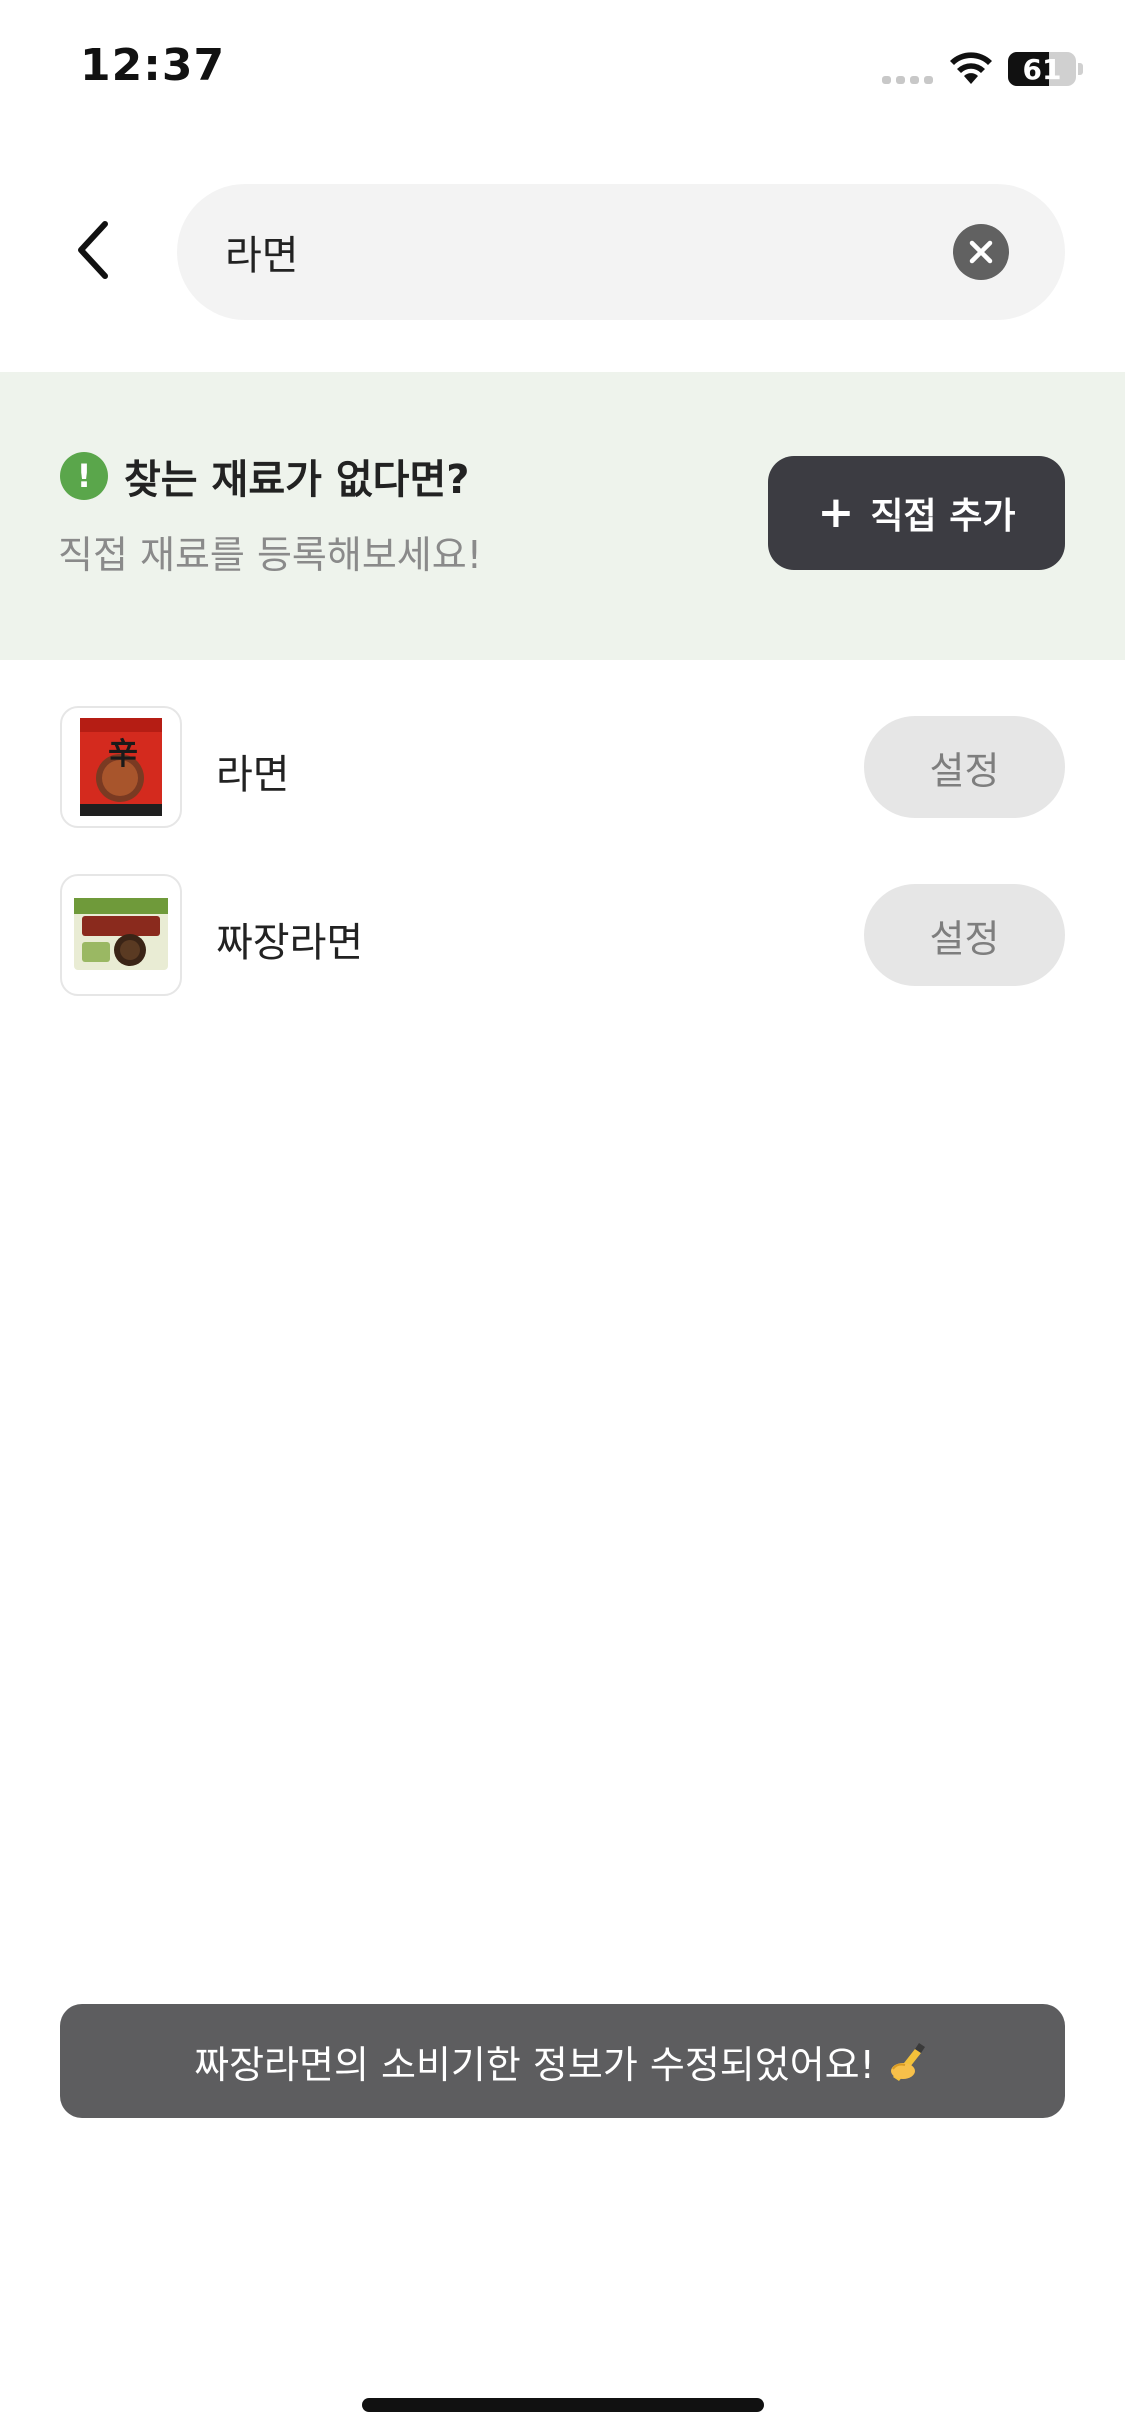 Image resolution: width=1125 pixels, height=2436 pixels. What do you see at coordinates (907, 2062) in the screenshot?
I see `writing-hand-icon` at bounding box center [907, 2062].